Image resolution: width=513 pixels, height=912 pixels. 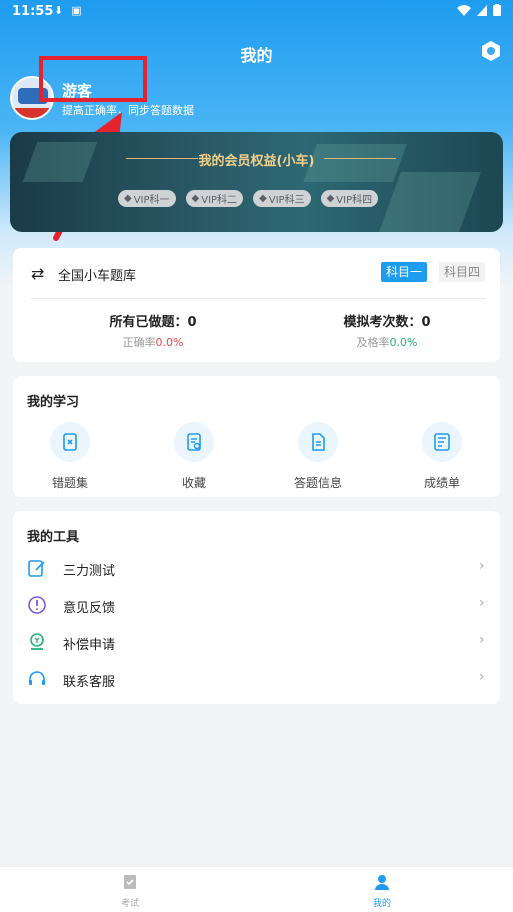 What do you see at coordinates (256, 679) in the screenshot?
I see `tool-customer-service: 联系客服 ›` at bounding box center [256, 679].